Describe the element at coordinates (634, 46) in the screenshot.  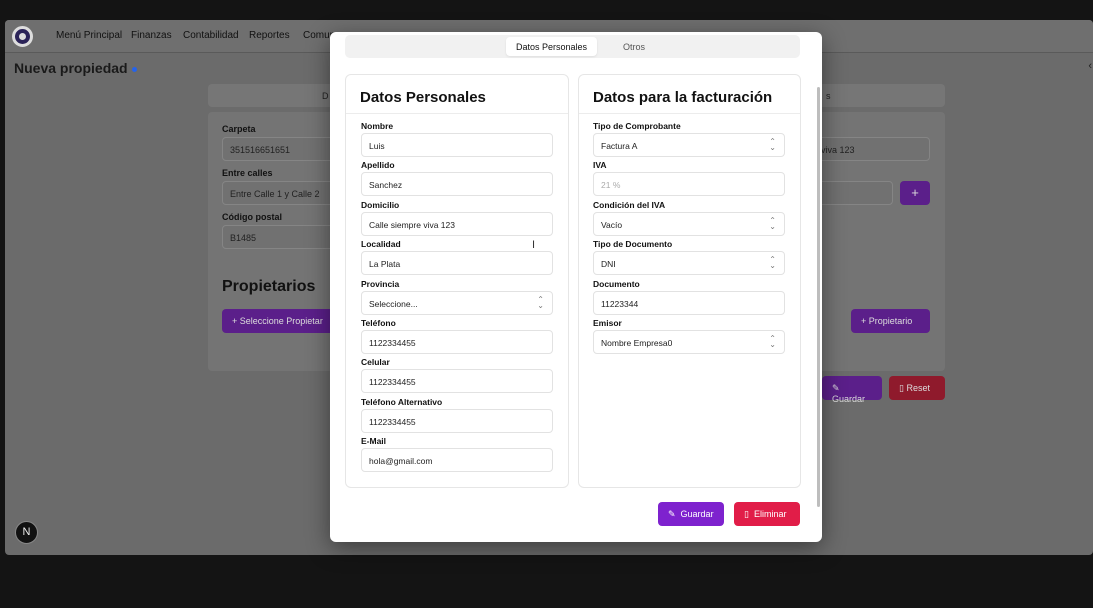
I see `tab-otros: Otros` at that location.